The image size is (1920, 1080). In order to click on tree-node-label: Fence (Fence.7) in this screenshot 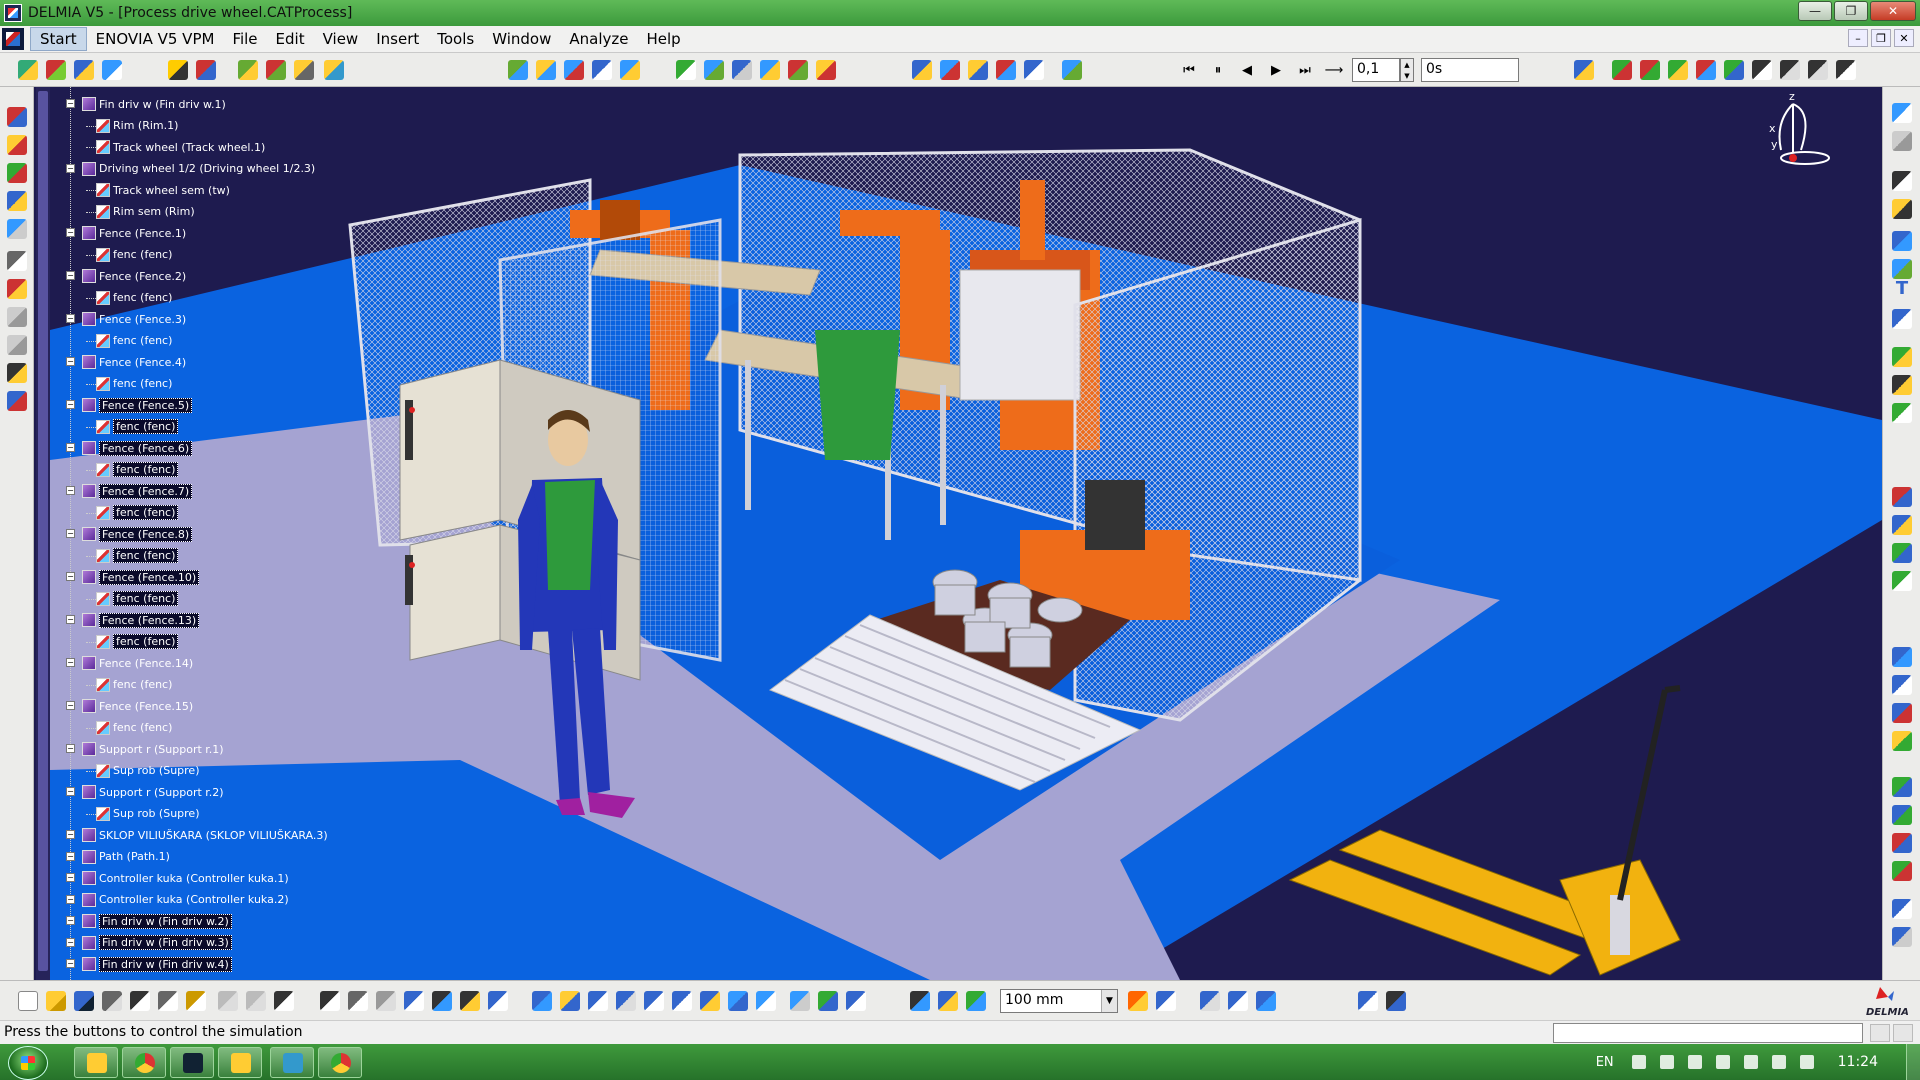, I will do `click(146, 491)`.